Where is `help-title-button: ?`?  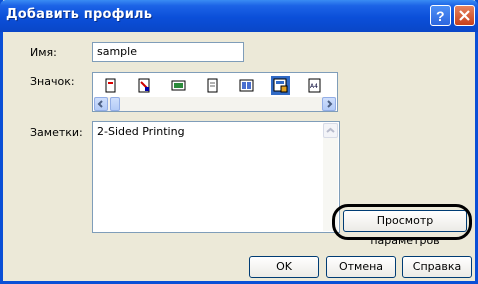 help-title-button: ? is located at coordinates (440, 15).